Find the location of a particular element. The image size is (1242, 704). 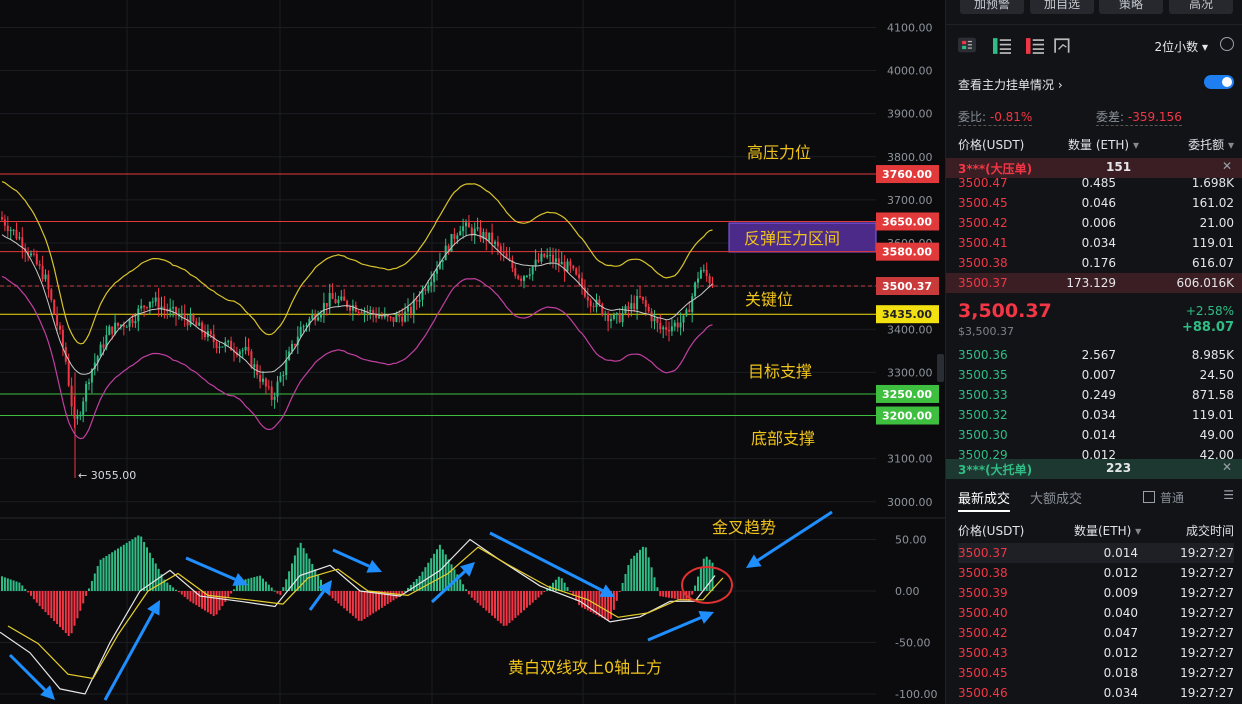

filter-icon: ☰ is located at coordinates (1228, 495).